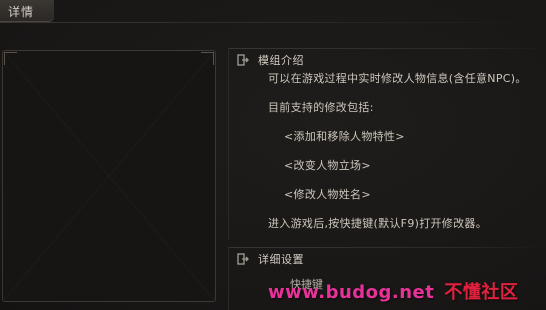  I want to click on intro-line-feature-name: <修改人物姓名>, so click(327, 194).